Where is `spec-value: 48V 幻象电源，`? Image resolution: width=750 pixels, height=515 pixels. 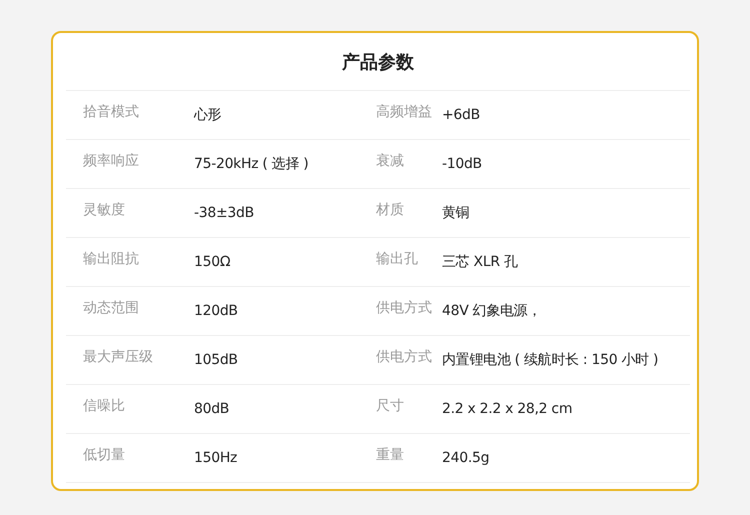
spec-value: 48V 幻象电源， is located at coordinates (492, 311).